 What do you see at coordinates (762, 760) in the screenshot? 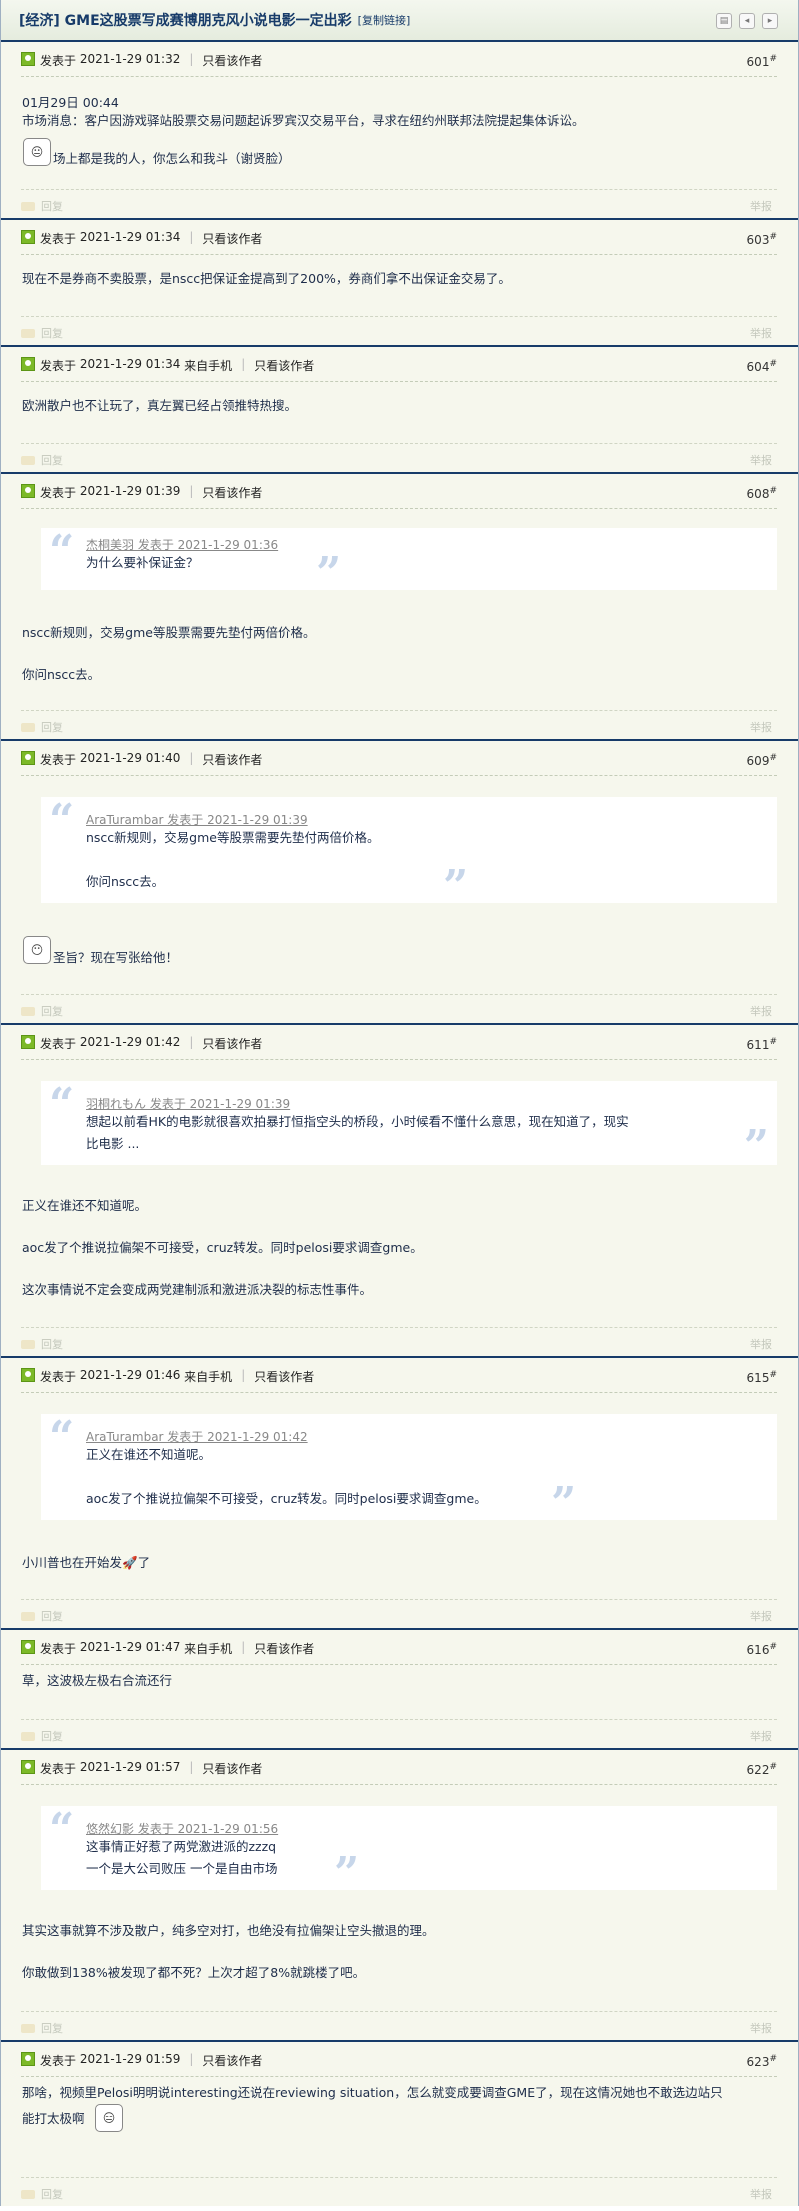
I see `floor-number: 609#` at bounding box center [762, 760].